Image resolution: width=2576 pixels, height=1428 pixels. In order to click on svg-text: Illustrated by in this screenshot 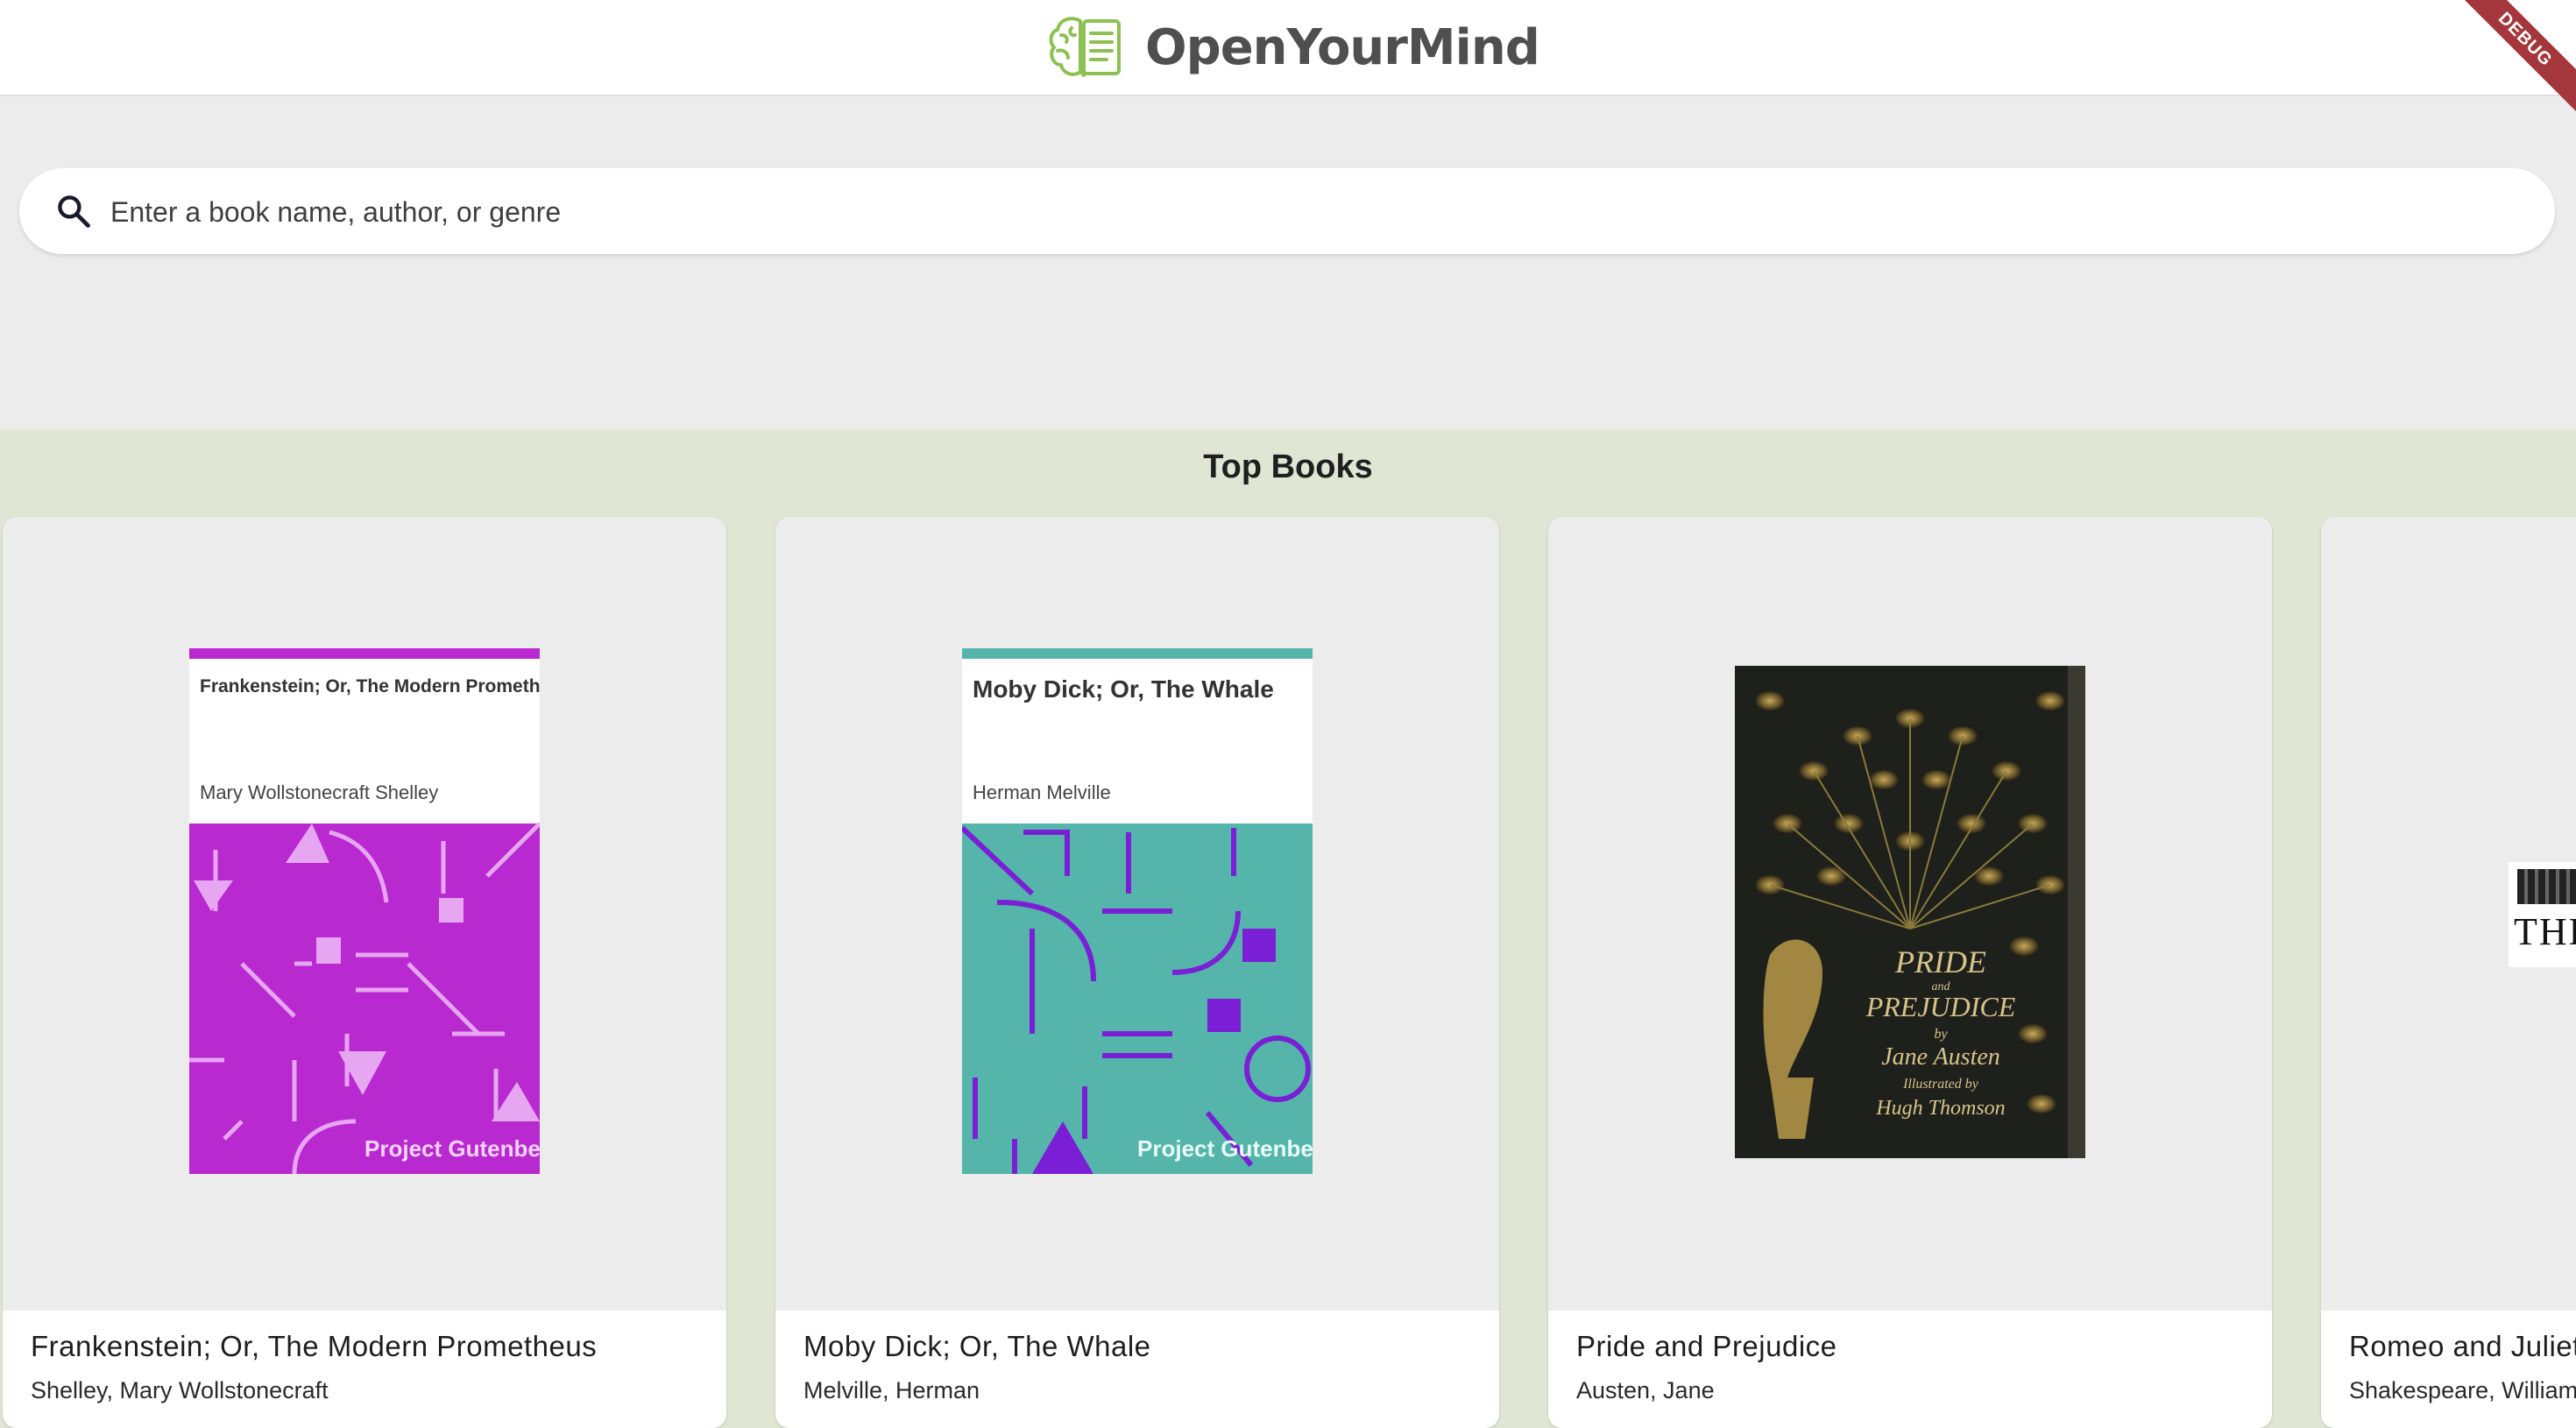, I will do `click(1940, 1084)`.